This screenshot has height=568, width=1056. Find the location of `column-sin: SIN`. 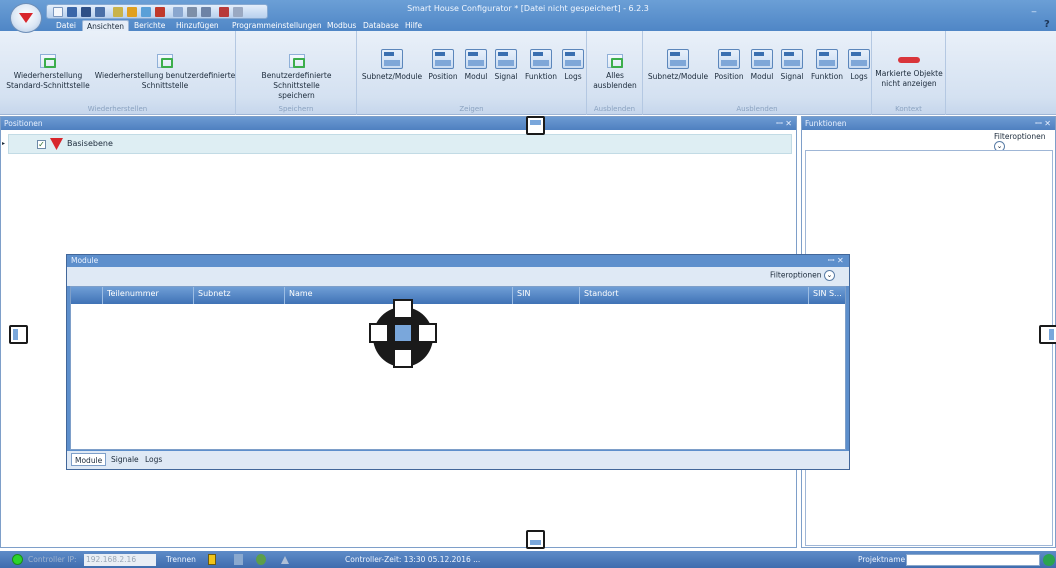

column-sin: SIN is located at coordinates (523, 293).